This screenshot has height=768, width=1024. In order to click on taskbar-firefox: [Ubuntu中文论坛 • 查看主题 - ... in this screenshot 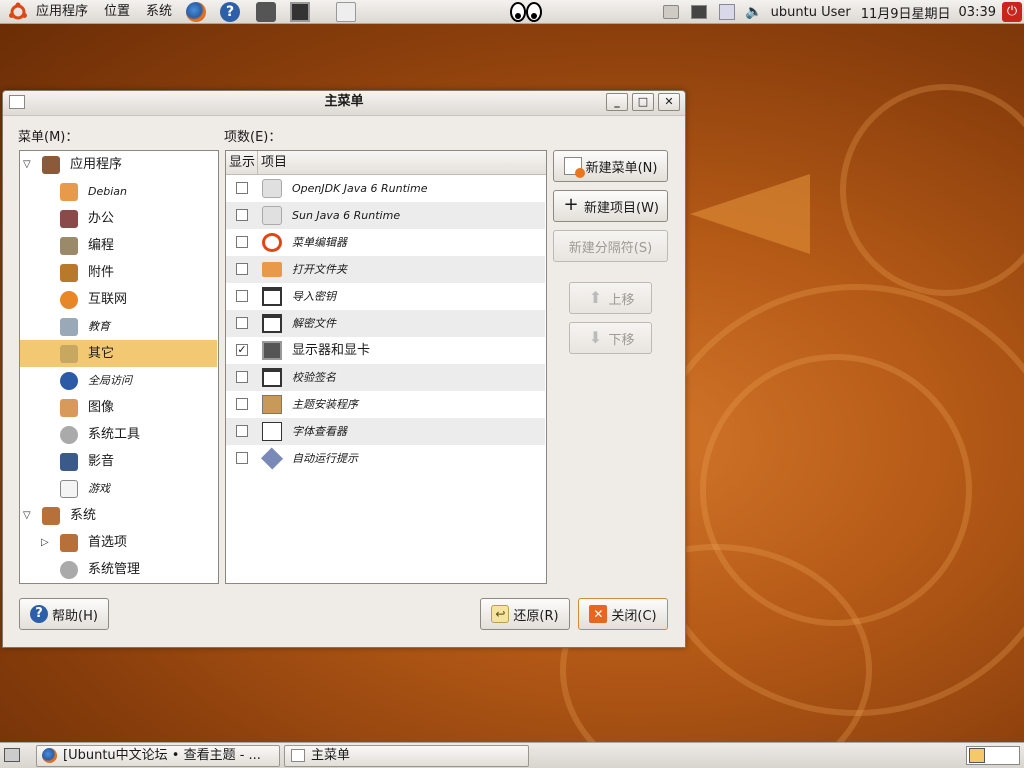, I will do `click(158, 756)`.